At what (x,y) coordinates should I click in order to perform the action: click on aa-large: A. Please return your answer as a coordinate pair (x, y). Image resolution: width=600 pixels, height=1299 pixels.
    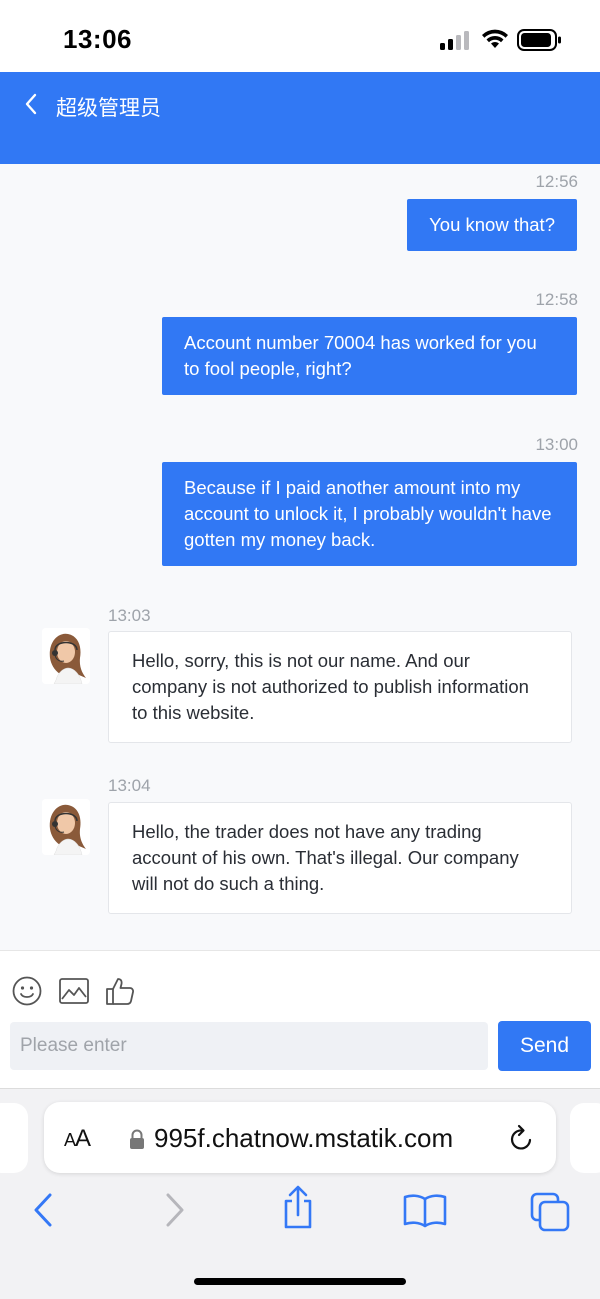
    Looking at the image, I should click on (83, 1138).